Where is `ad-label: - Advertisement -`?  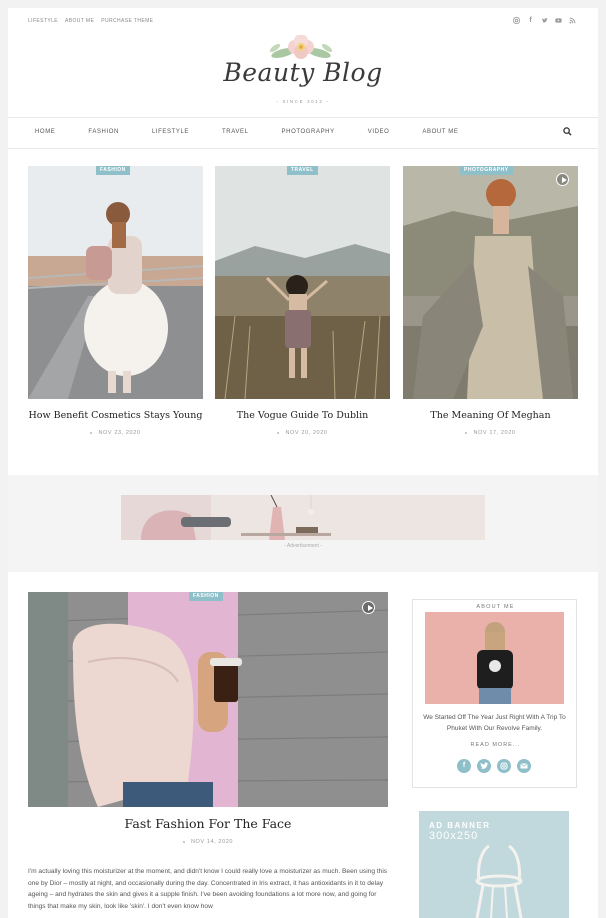 ad-label: - Advertisement - is located at coordinates (303, 546).